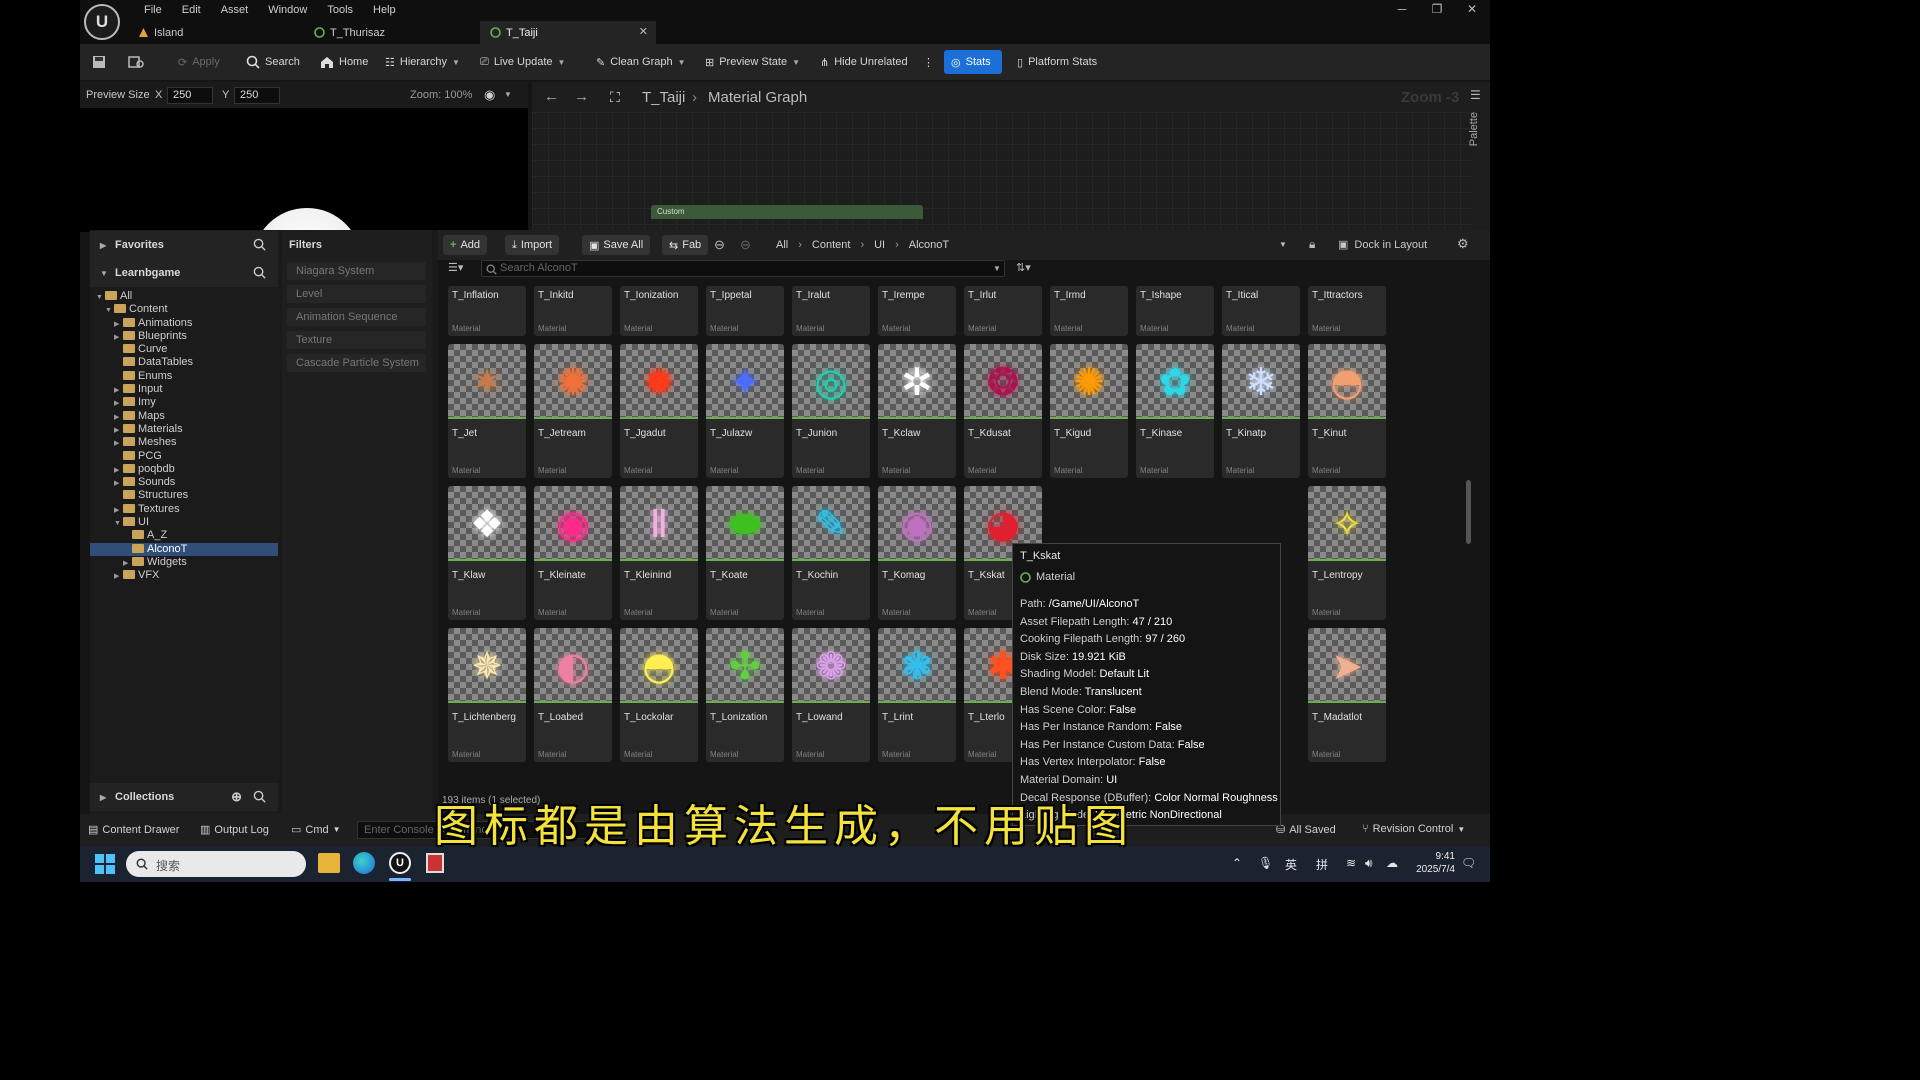  I want to click on asset-tile-t-madatlot: ➤ T_Madatlot Material, so click(1347, 695).